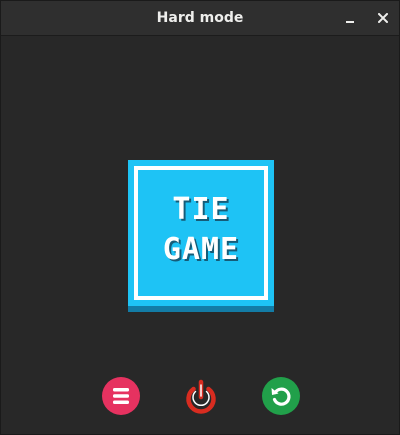 Image resolution: width=400 pixels, height=435 pixels. I want to click on board-face: TIE GAME, so click(201, 233).